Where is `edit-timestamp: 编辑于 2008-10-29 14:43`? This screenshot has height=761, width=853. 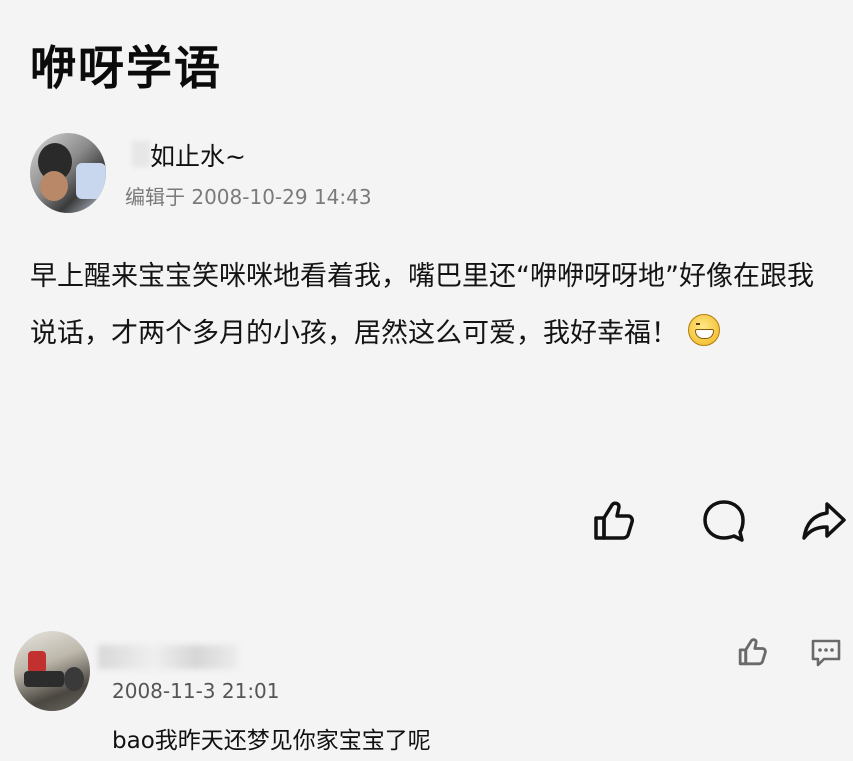
edit-timestamp: 编辑于 2008-10-29 14:43 is located at coordinates (248, 197).